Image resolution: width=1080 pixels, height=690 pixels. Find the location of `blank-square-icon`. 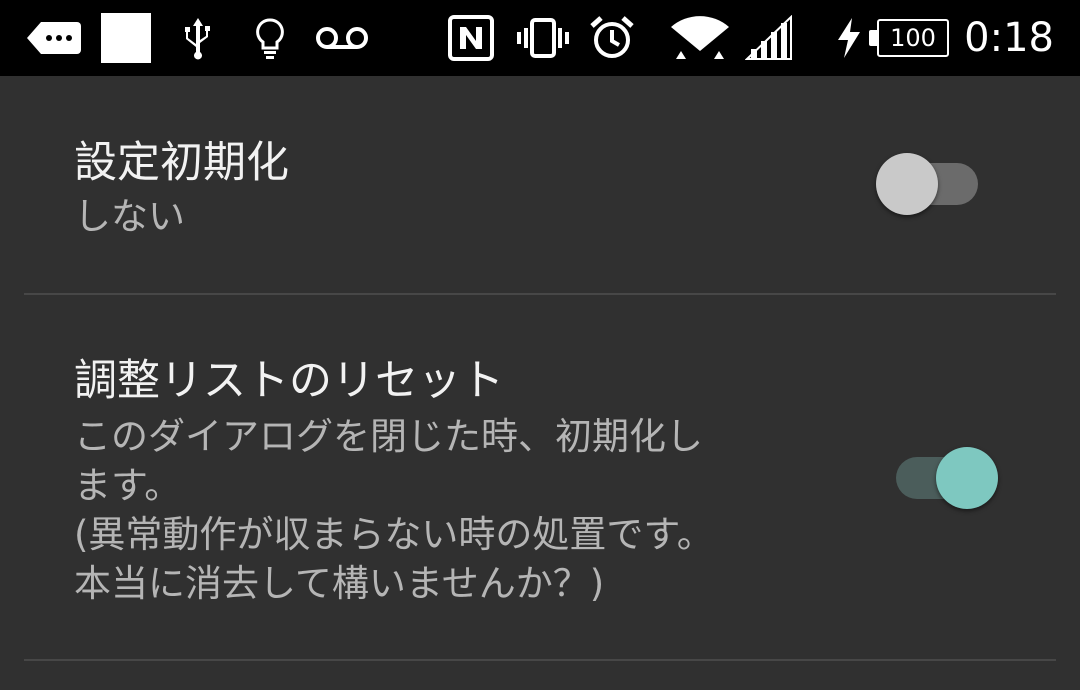

blank-square-icon is located at coordinates (126, 38).